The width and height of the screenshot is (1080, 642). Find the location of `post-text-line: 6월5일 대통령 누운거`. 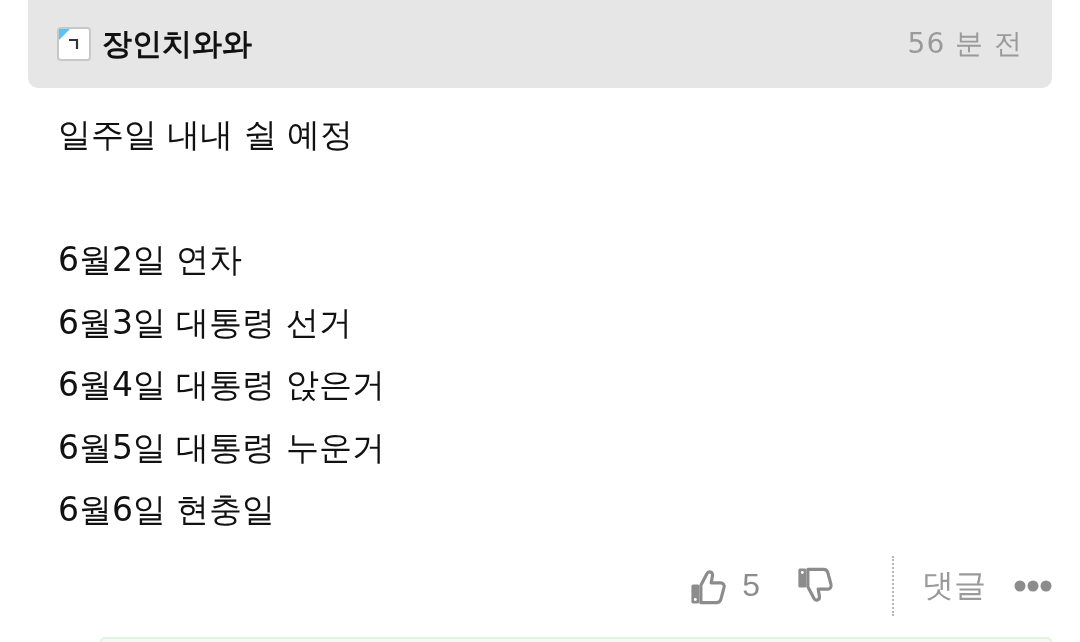

post-text-line: 6월5일 대통령 누운거 is located at coordinates (221, 447).